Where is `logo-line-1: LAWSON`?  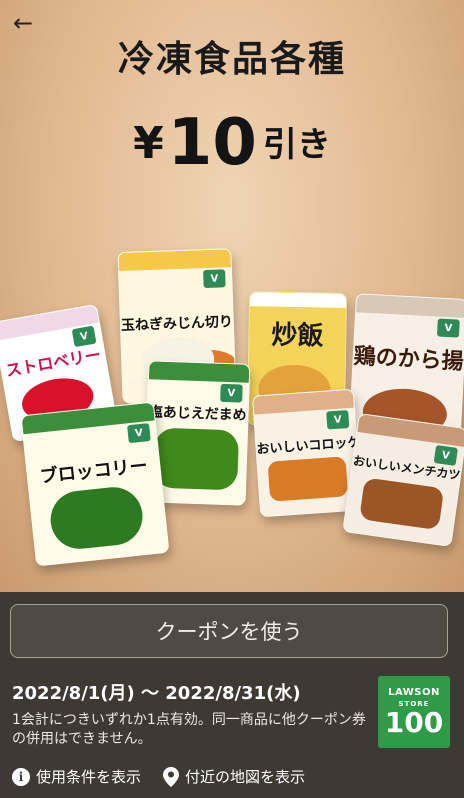
logo-line-1: LAWSON is located at coordinates (414, 692).